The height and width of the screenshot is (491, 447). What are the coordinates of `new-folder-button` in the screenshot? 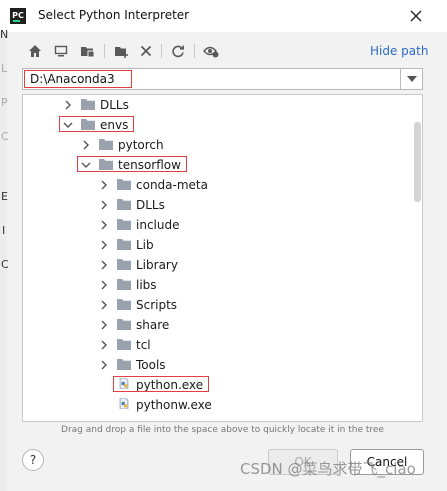 It's located at (121, 51).